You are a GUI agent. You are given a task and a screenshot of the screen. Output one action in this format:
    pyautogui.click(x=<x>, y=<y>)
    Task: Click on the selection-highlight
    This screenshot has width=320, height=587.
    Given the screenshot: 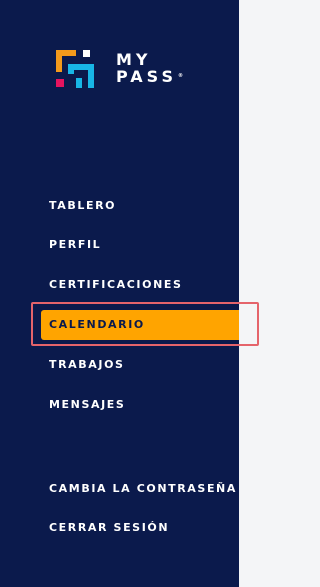 What is the action you would take?
    pyautogui.click(x=145, y=324)
    